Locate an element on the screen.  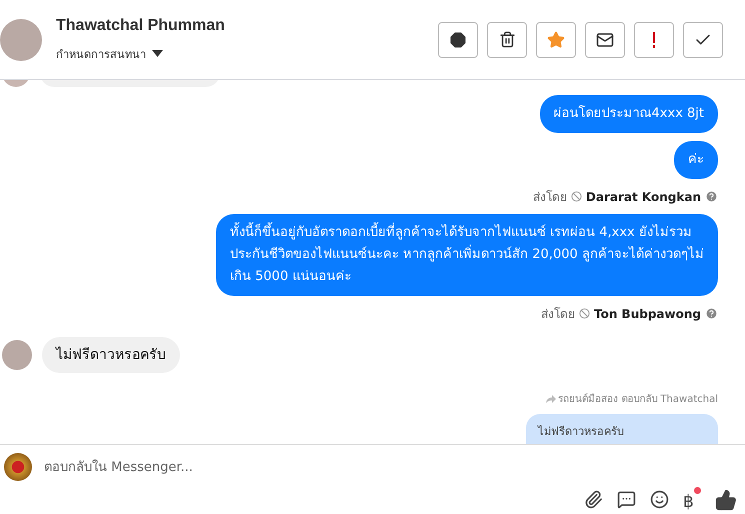
payment-button: ฿ is located at coordinates (692, 499).